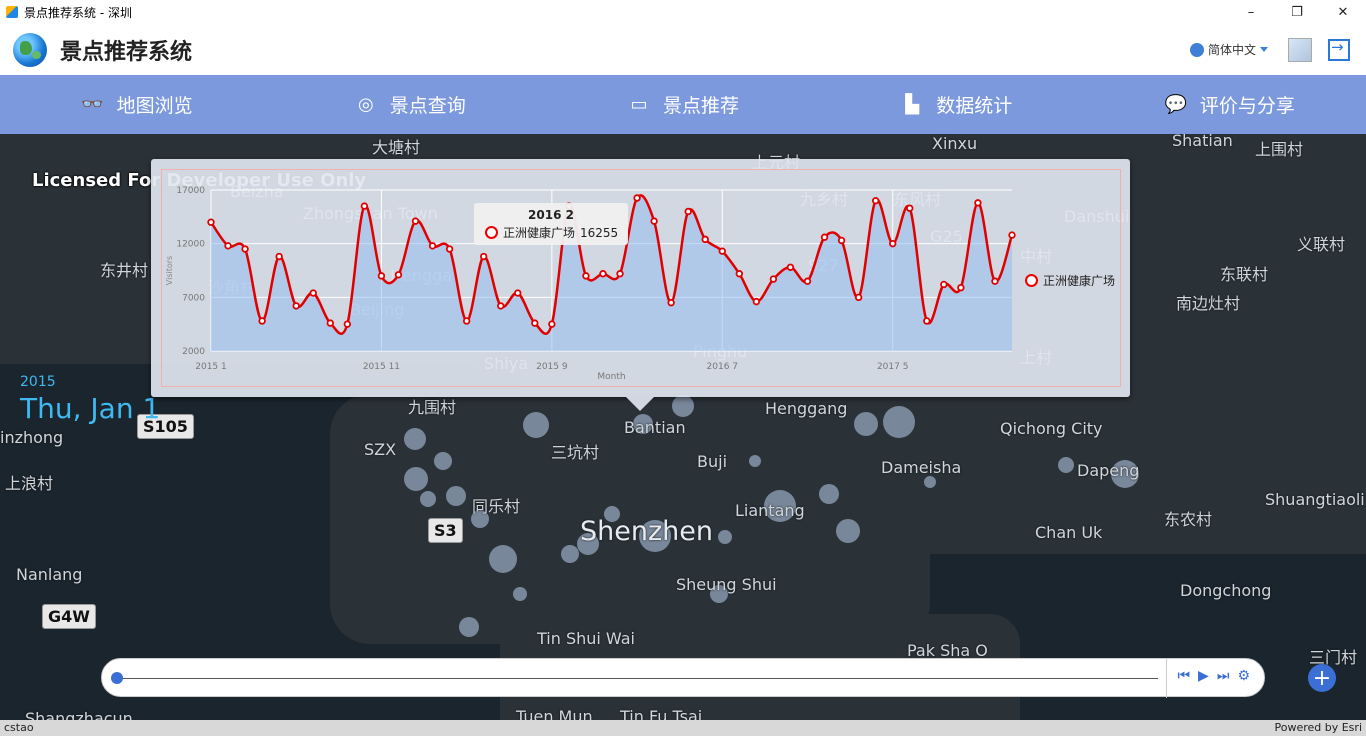  I want to click on map-place-label: 南边灶村, so click(1208, 303).